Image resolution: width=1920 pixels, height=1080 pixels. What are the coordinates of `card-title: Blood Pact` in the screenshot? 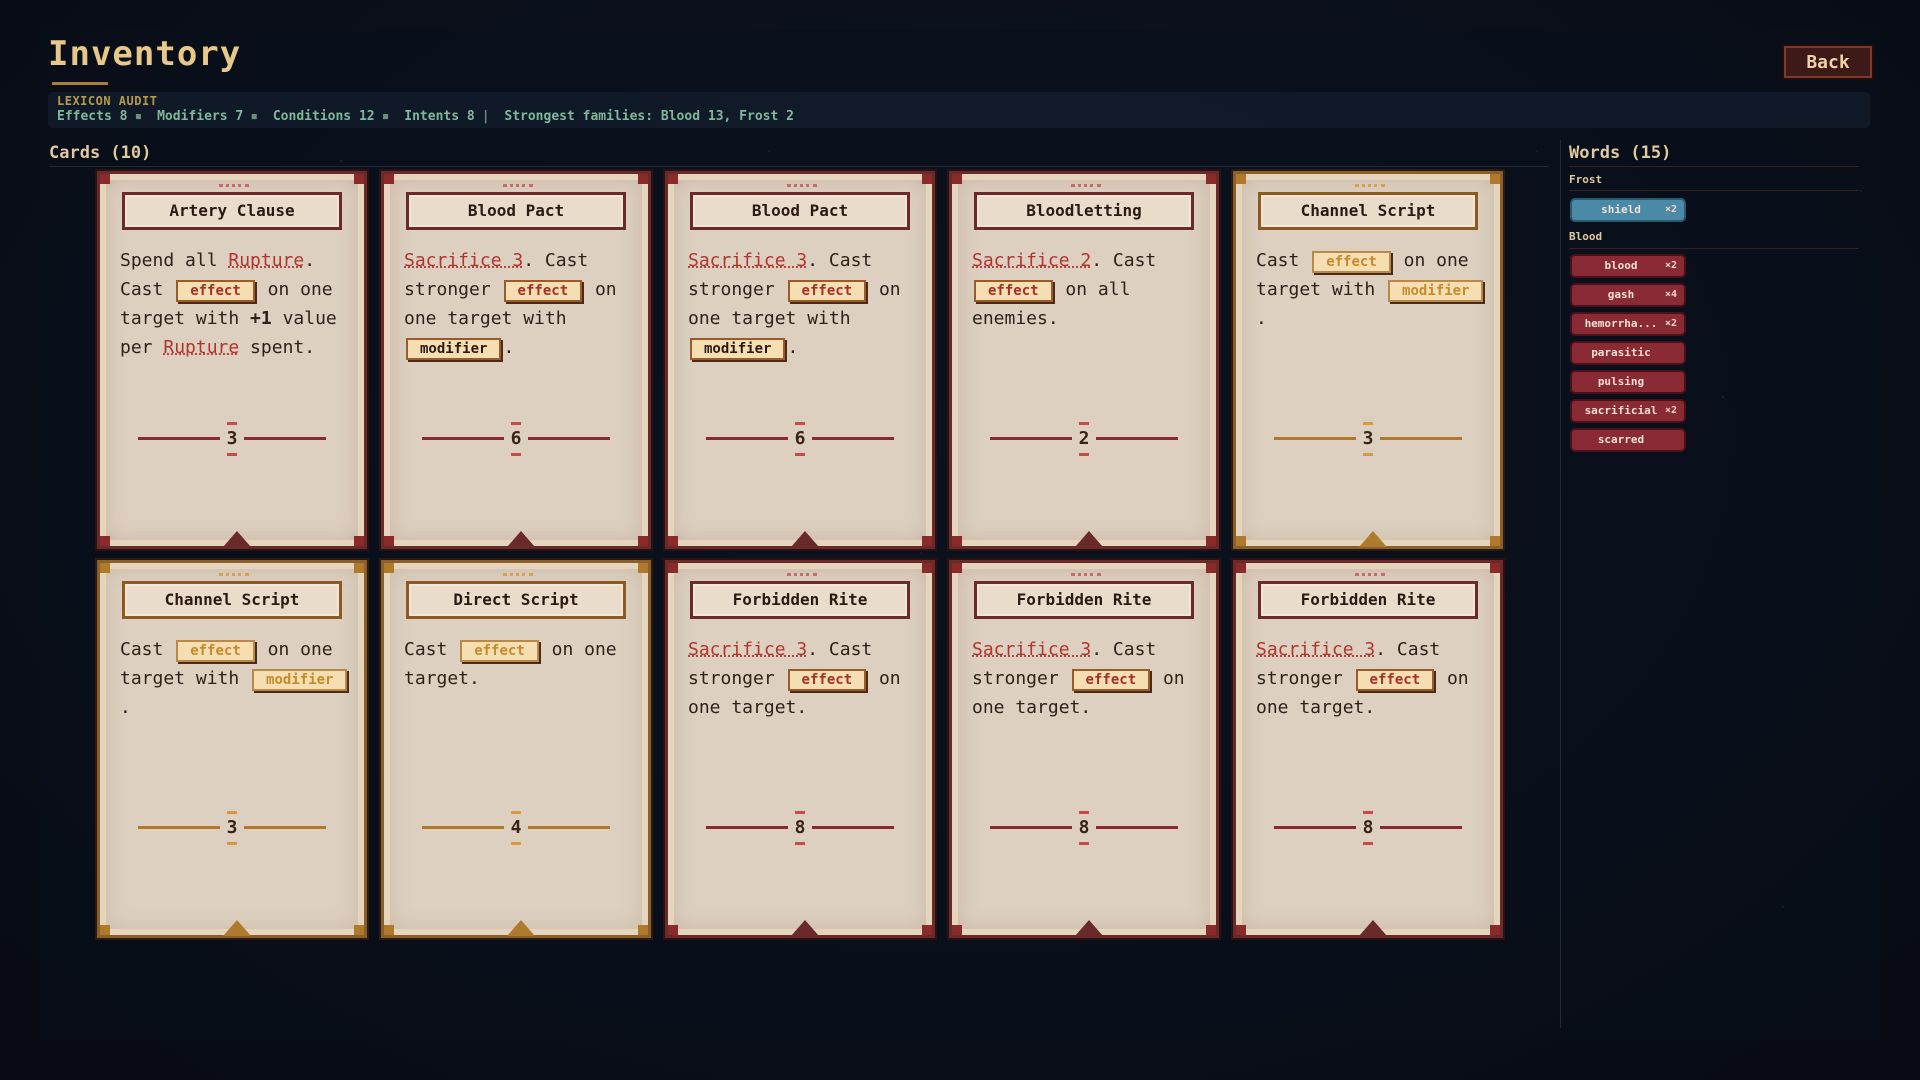 It's located at (516, 211).